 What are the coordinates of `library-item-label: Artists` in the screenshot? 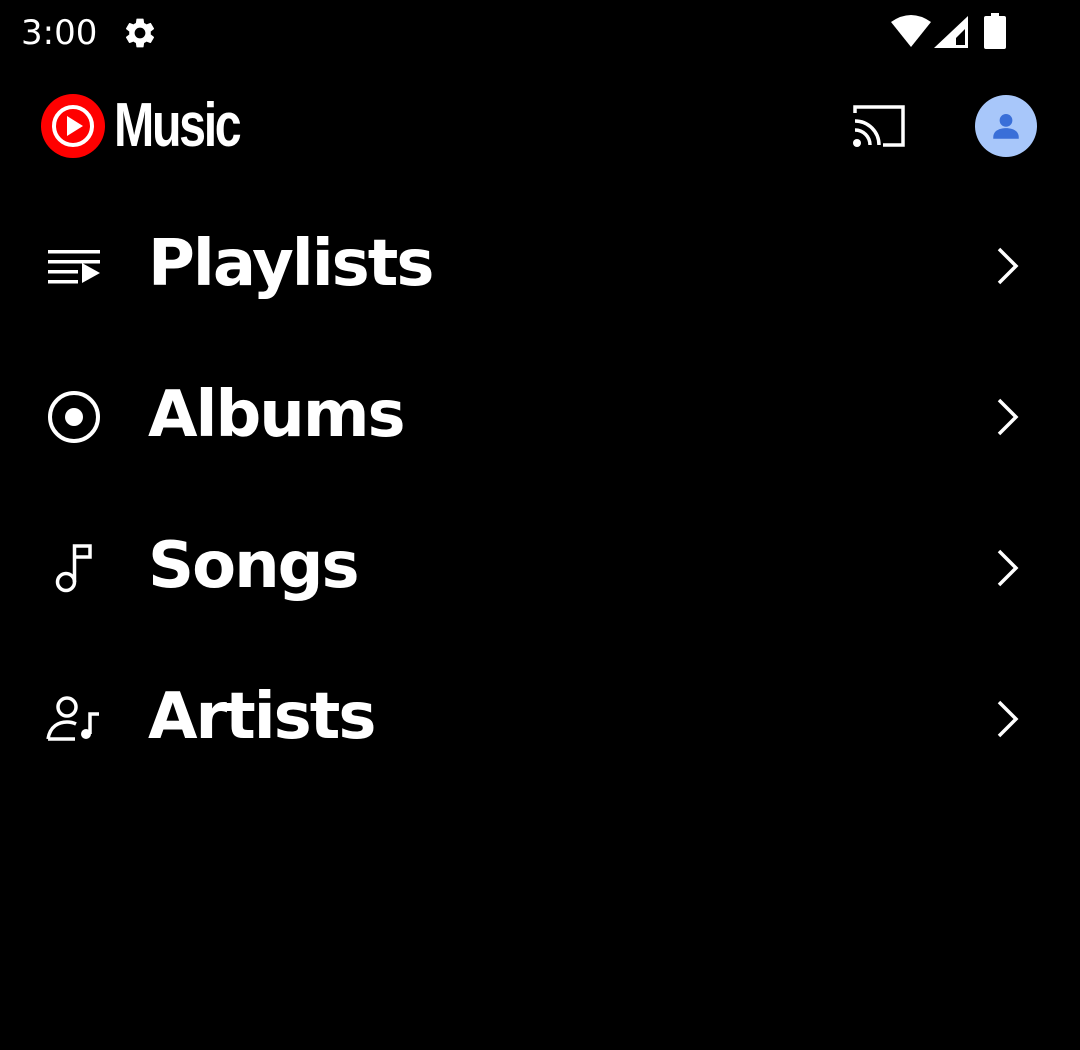 It's located at (262, 717).